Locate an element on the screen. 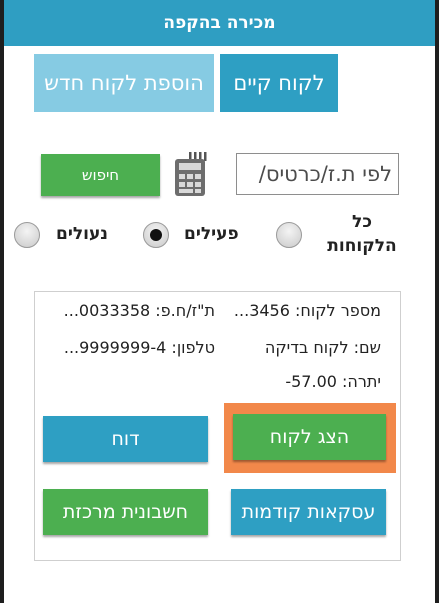  page-title: מכירה בהקפה is located at coordinates (219, 23).